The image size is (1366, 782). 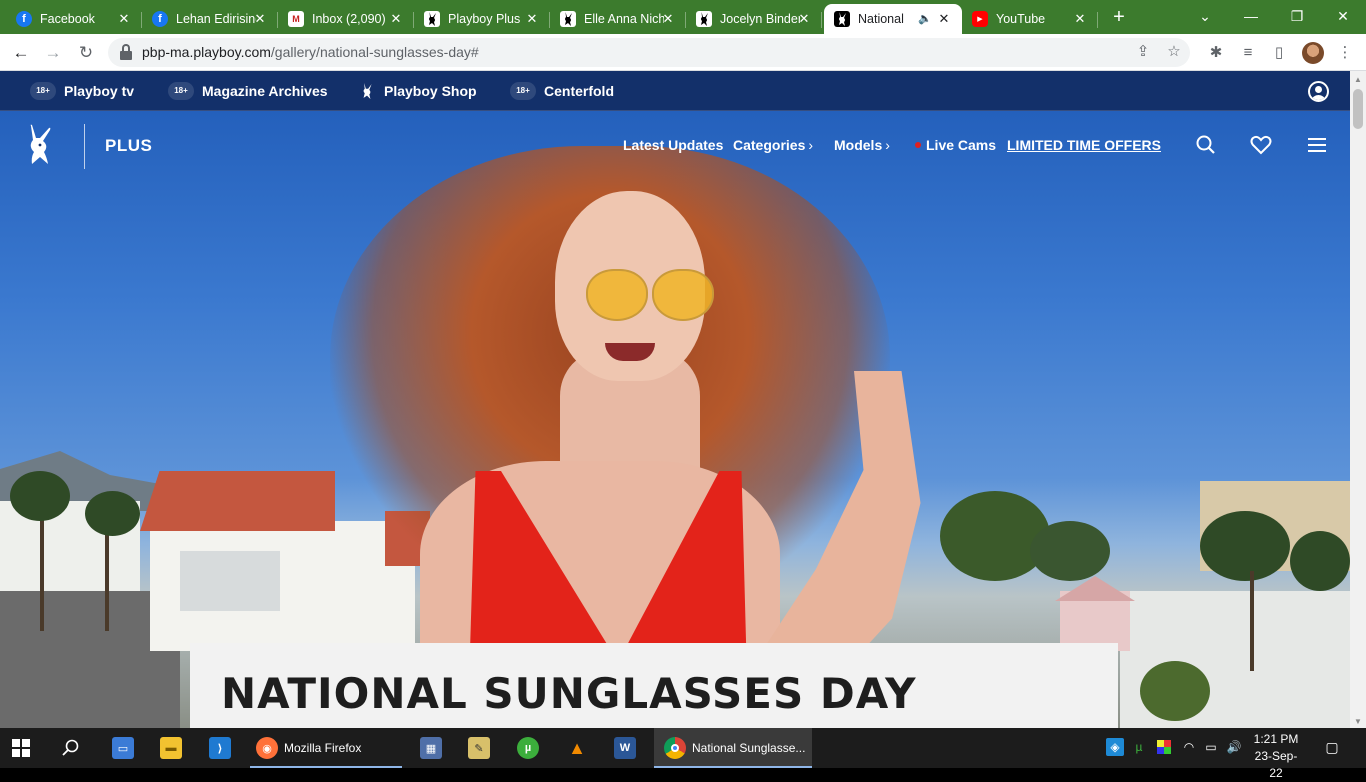 What do you see at coordinates (67, 19) in the screenshot?
I see `tab-title: Facebook` at bounding box center [67, 19].